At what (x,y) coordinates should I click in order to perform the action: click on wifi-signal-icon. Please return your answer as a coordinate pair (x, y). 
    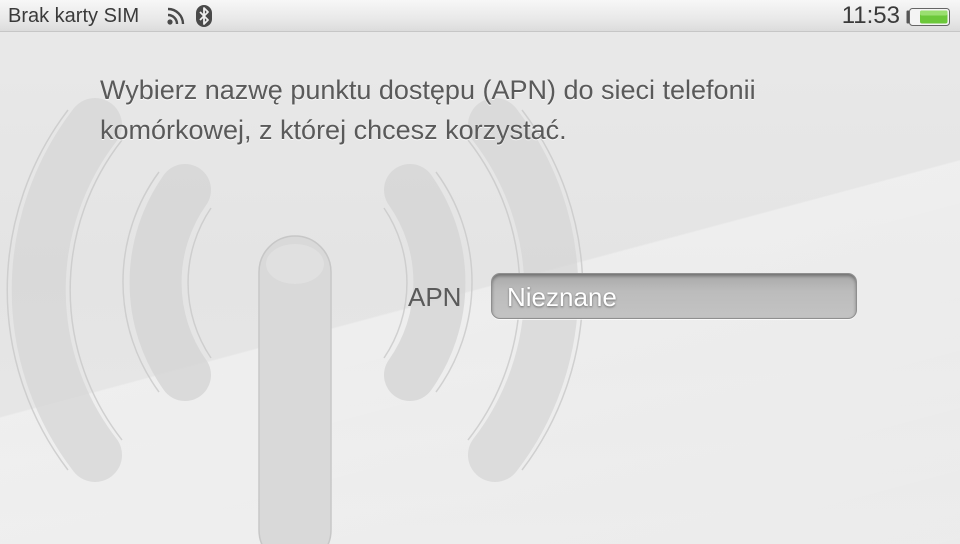
    Looking at the image, I should click on (176, 16).